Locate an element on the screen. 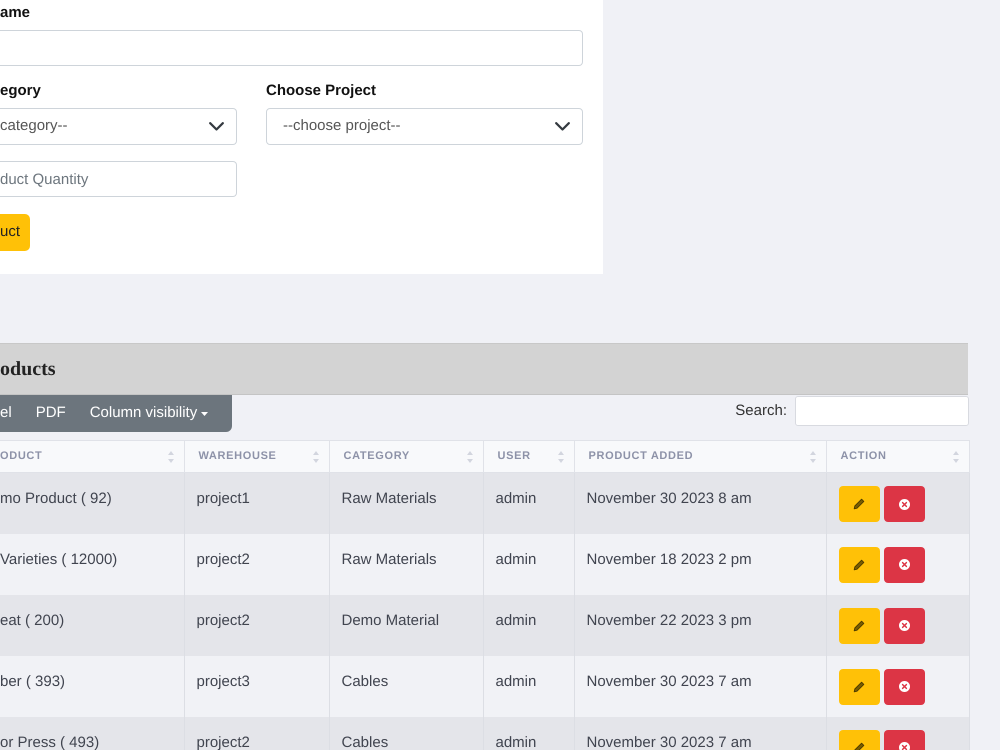 The width and height of the screenshot is (1000, 750). search-label: Search: is located at coordinates (761, 410).